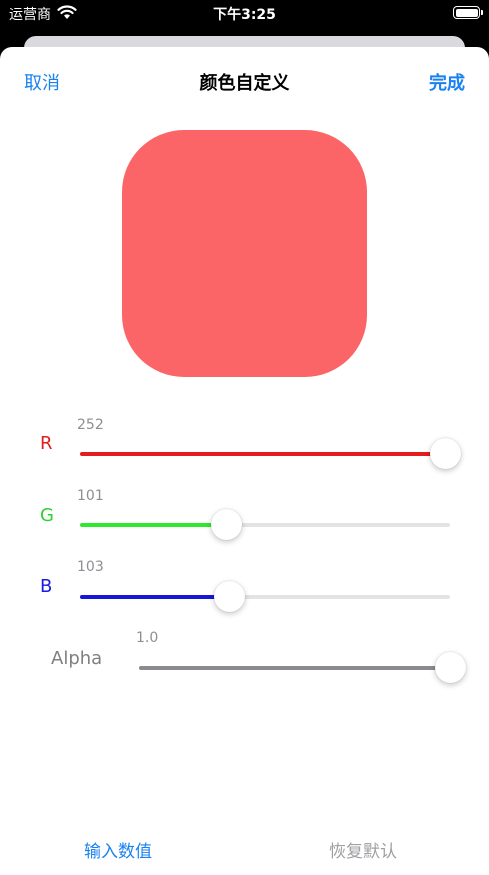 This screenshot has height=875, width=489. I want to click on red-channel-label: R, so click(46, 443).